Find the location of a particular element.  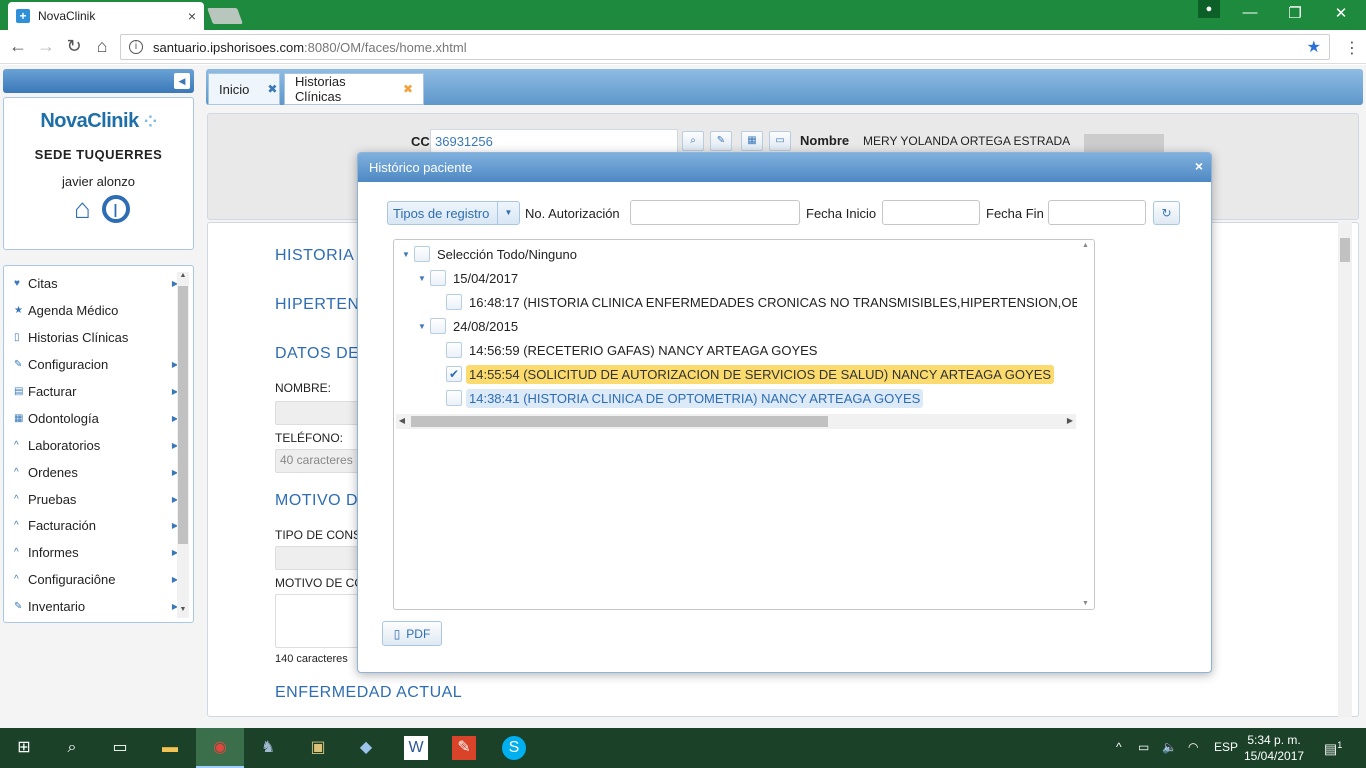

reload-icon: ↻ is located at coordinates (74, 46).